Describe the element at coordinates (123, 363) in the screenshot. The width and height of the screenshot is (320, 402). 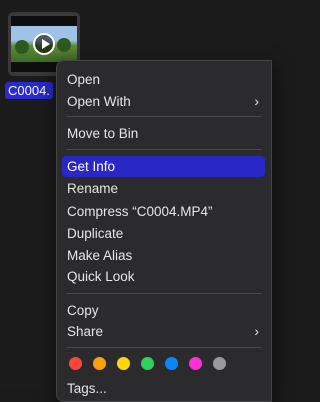
I see `tag-yellow-dot` at that location.